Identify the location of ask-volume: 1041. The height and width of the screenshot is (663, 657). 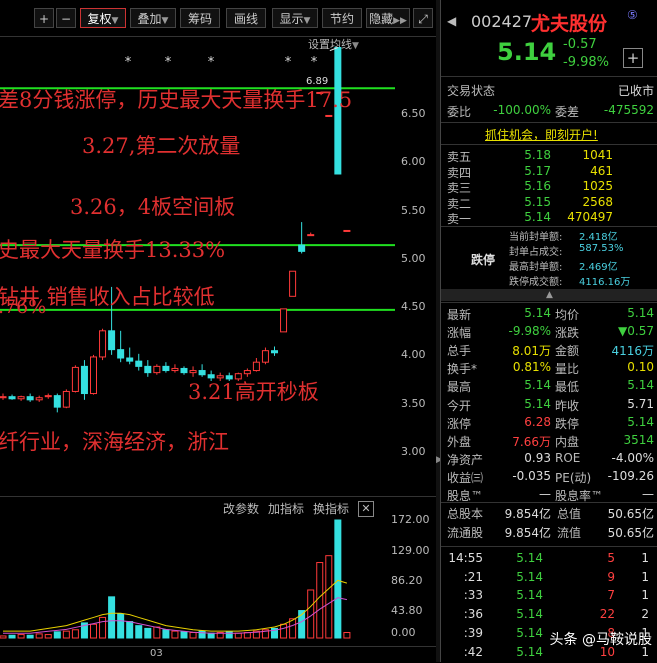
(597, 155).